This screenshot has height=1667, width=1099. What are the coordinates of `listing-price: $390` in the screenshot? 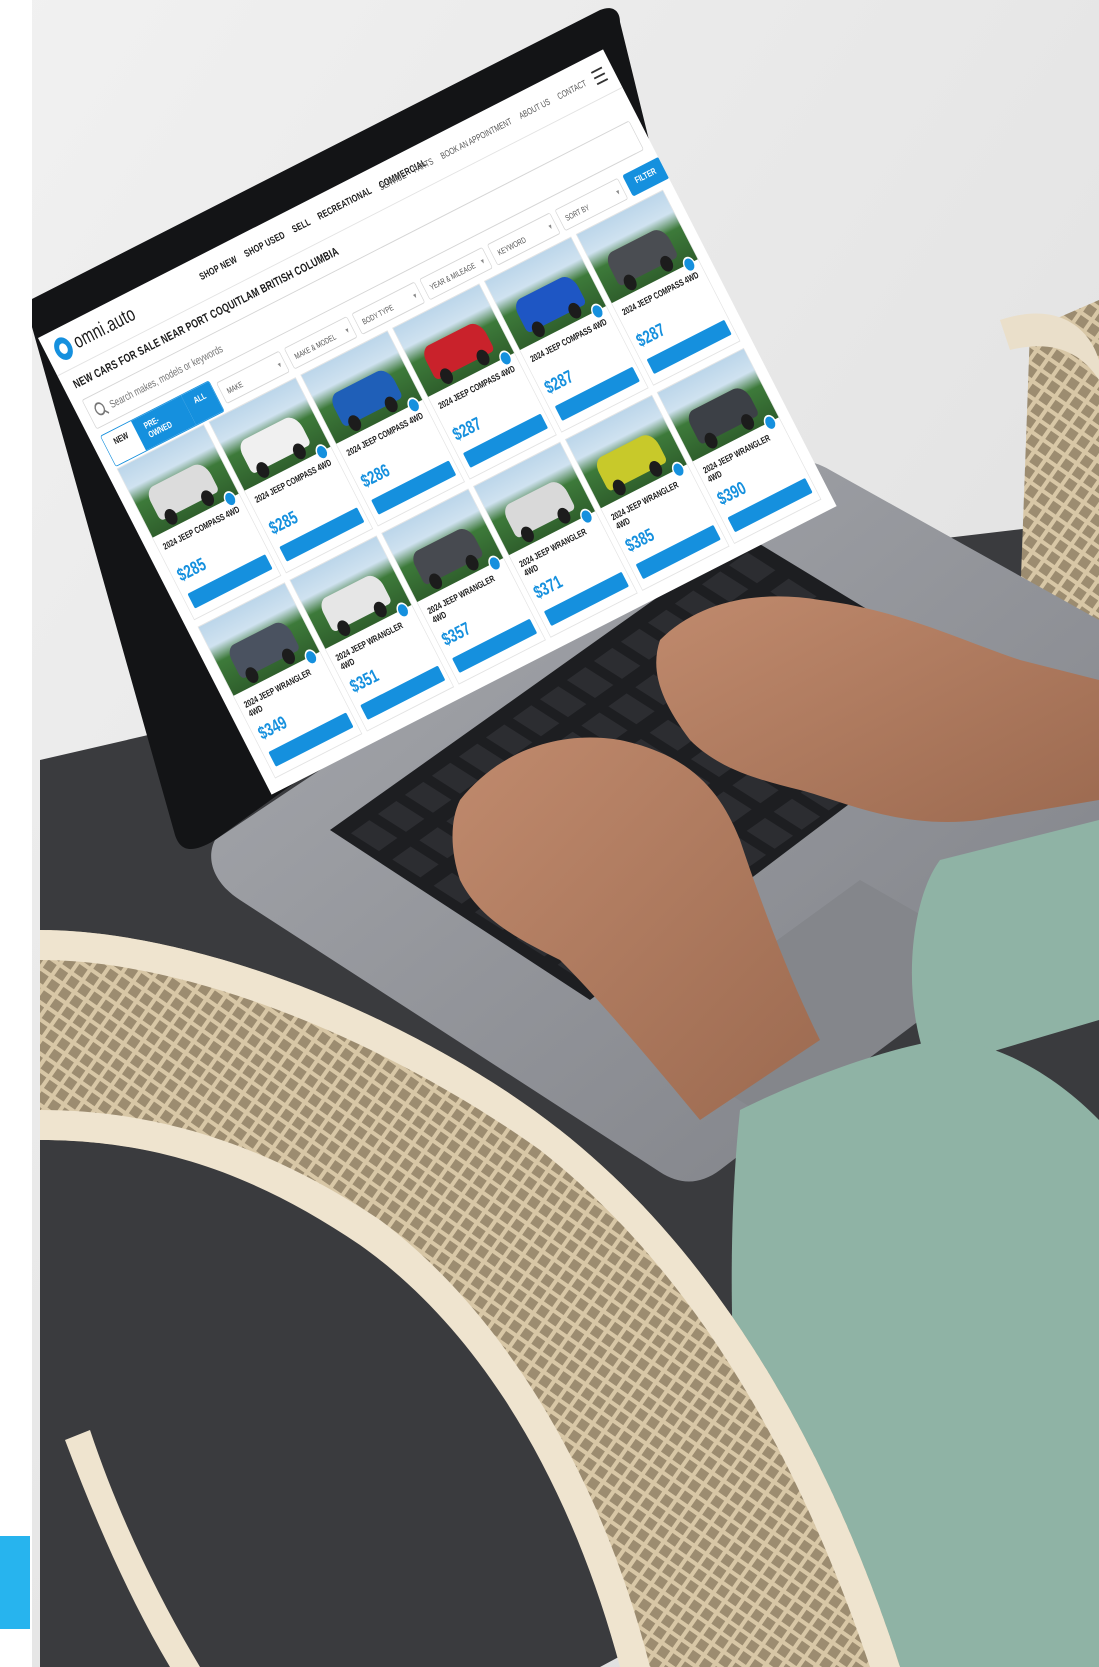 It's located at (732, 494).